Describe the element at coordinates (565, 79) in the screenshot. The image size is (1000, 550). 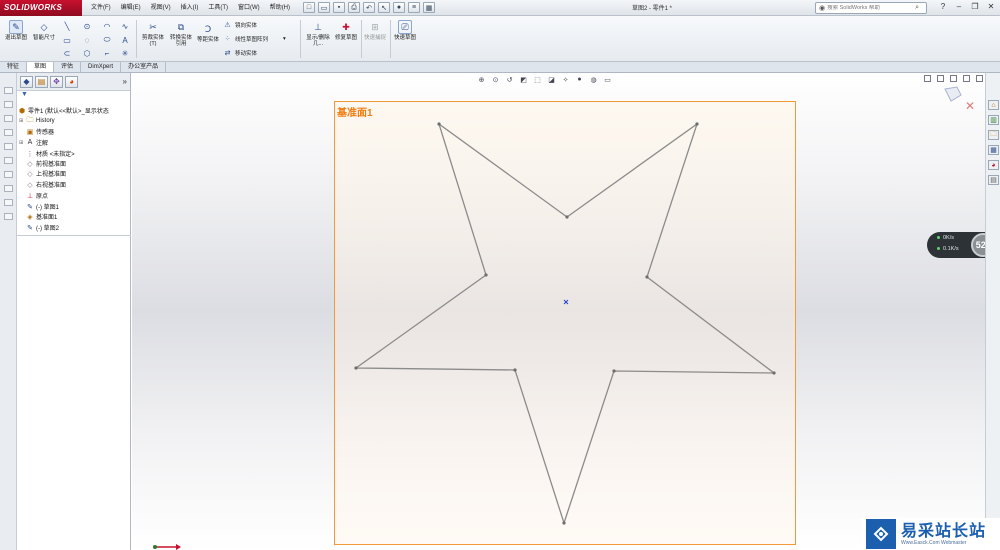
I see `hide-show-items-icon: ✧` at that location.